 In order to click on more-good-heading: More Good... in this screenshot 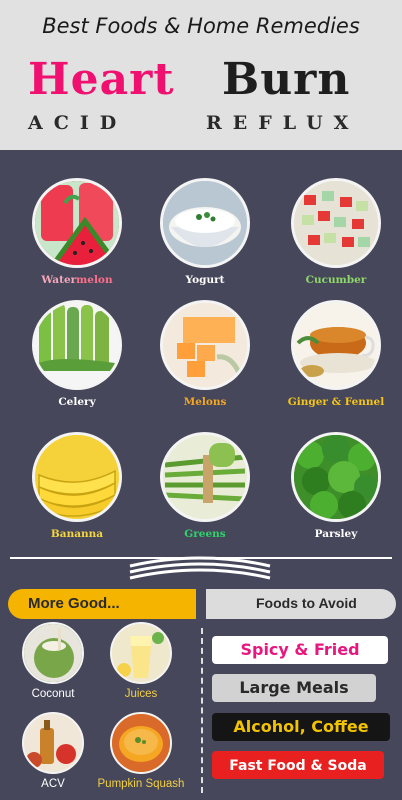, I will do `click(102, 604)`.